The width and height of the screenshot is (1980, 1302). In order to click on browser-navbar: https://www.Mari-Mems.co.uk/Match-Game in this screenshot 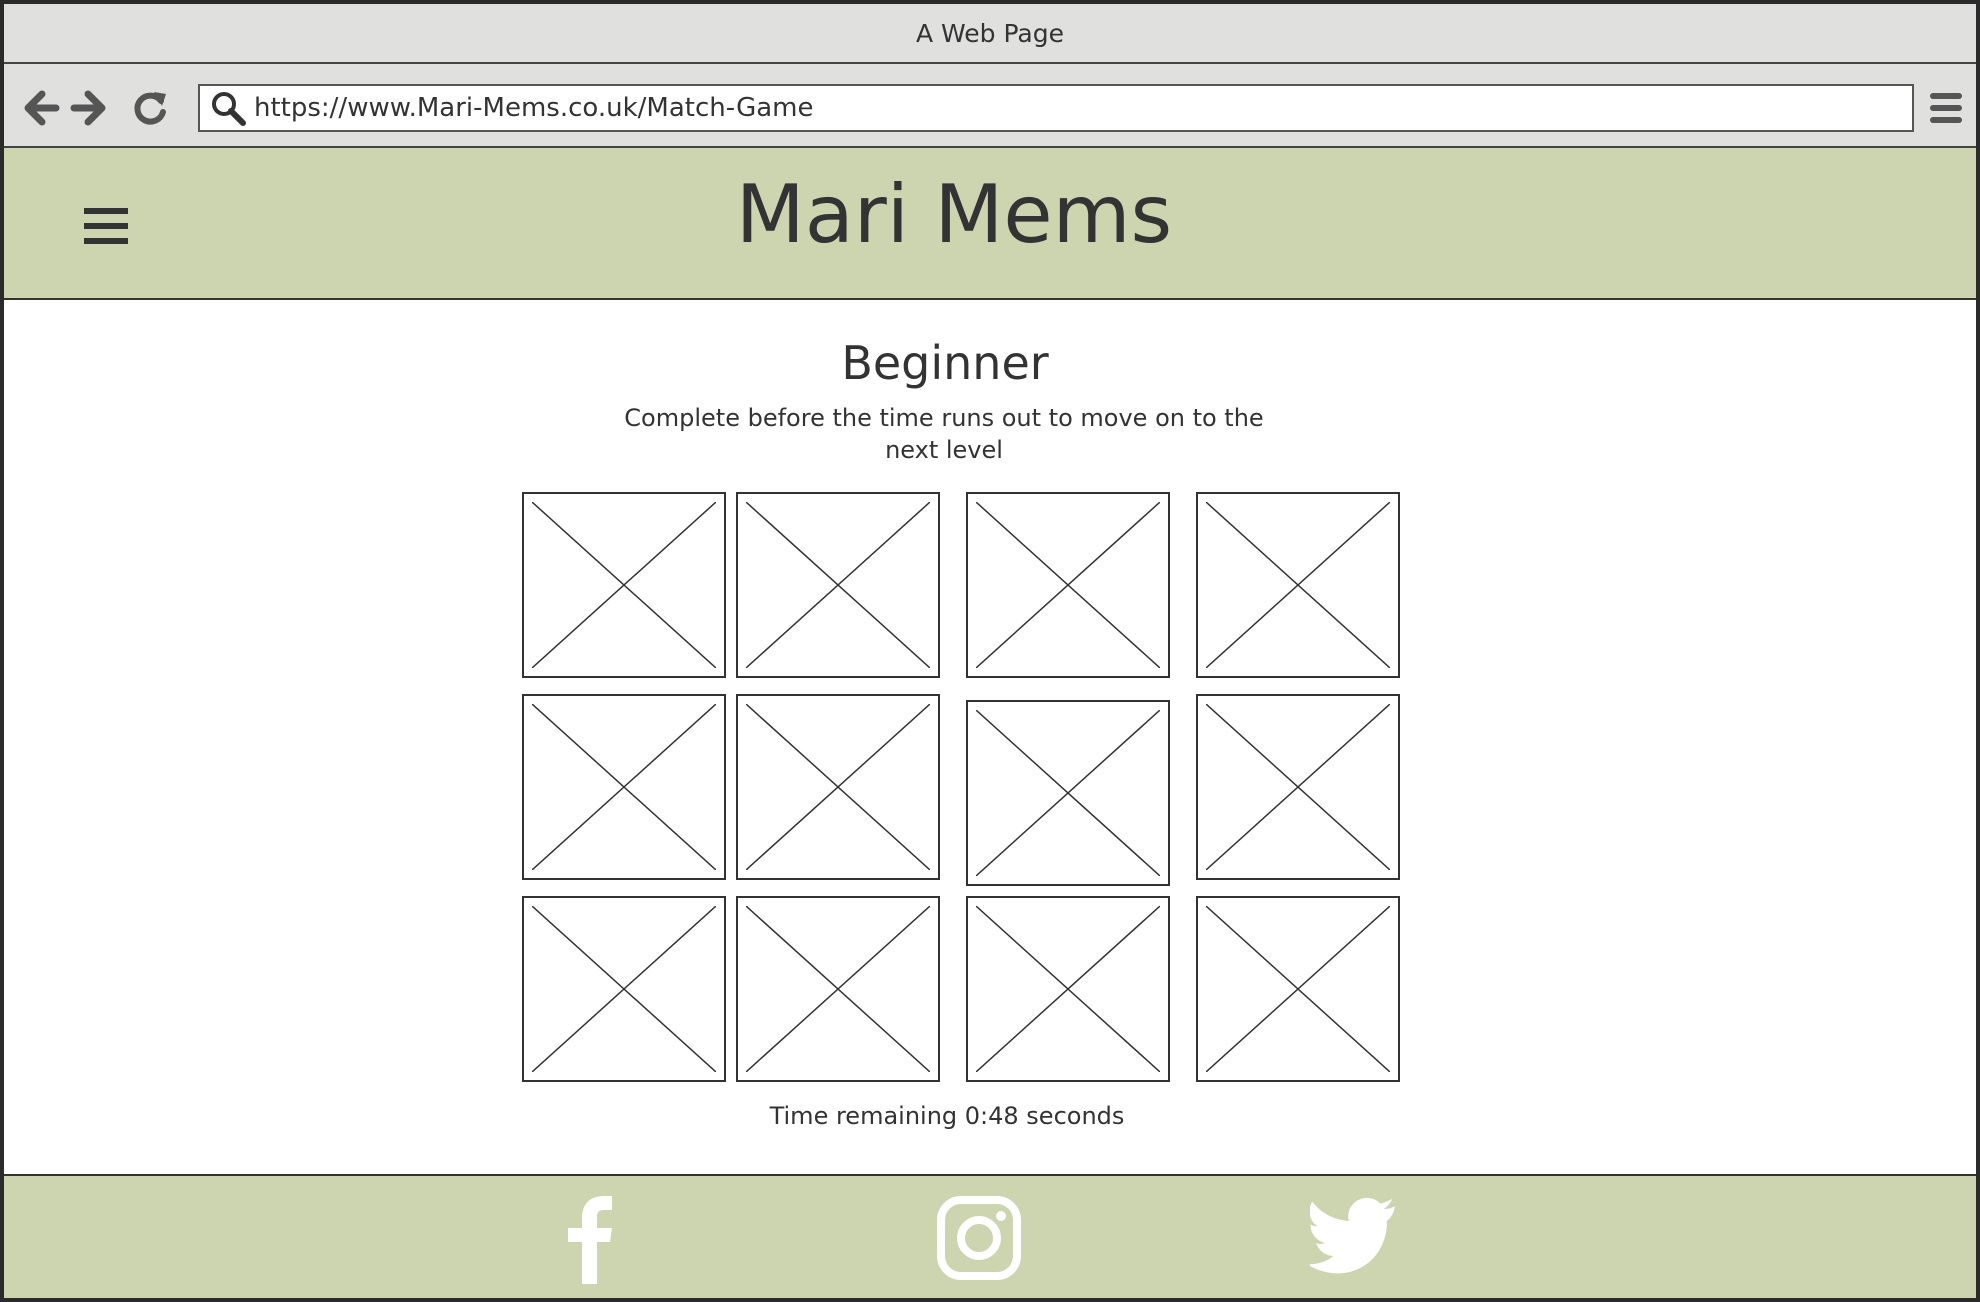, I will do `click(990, 106)`.